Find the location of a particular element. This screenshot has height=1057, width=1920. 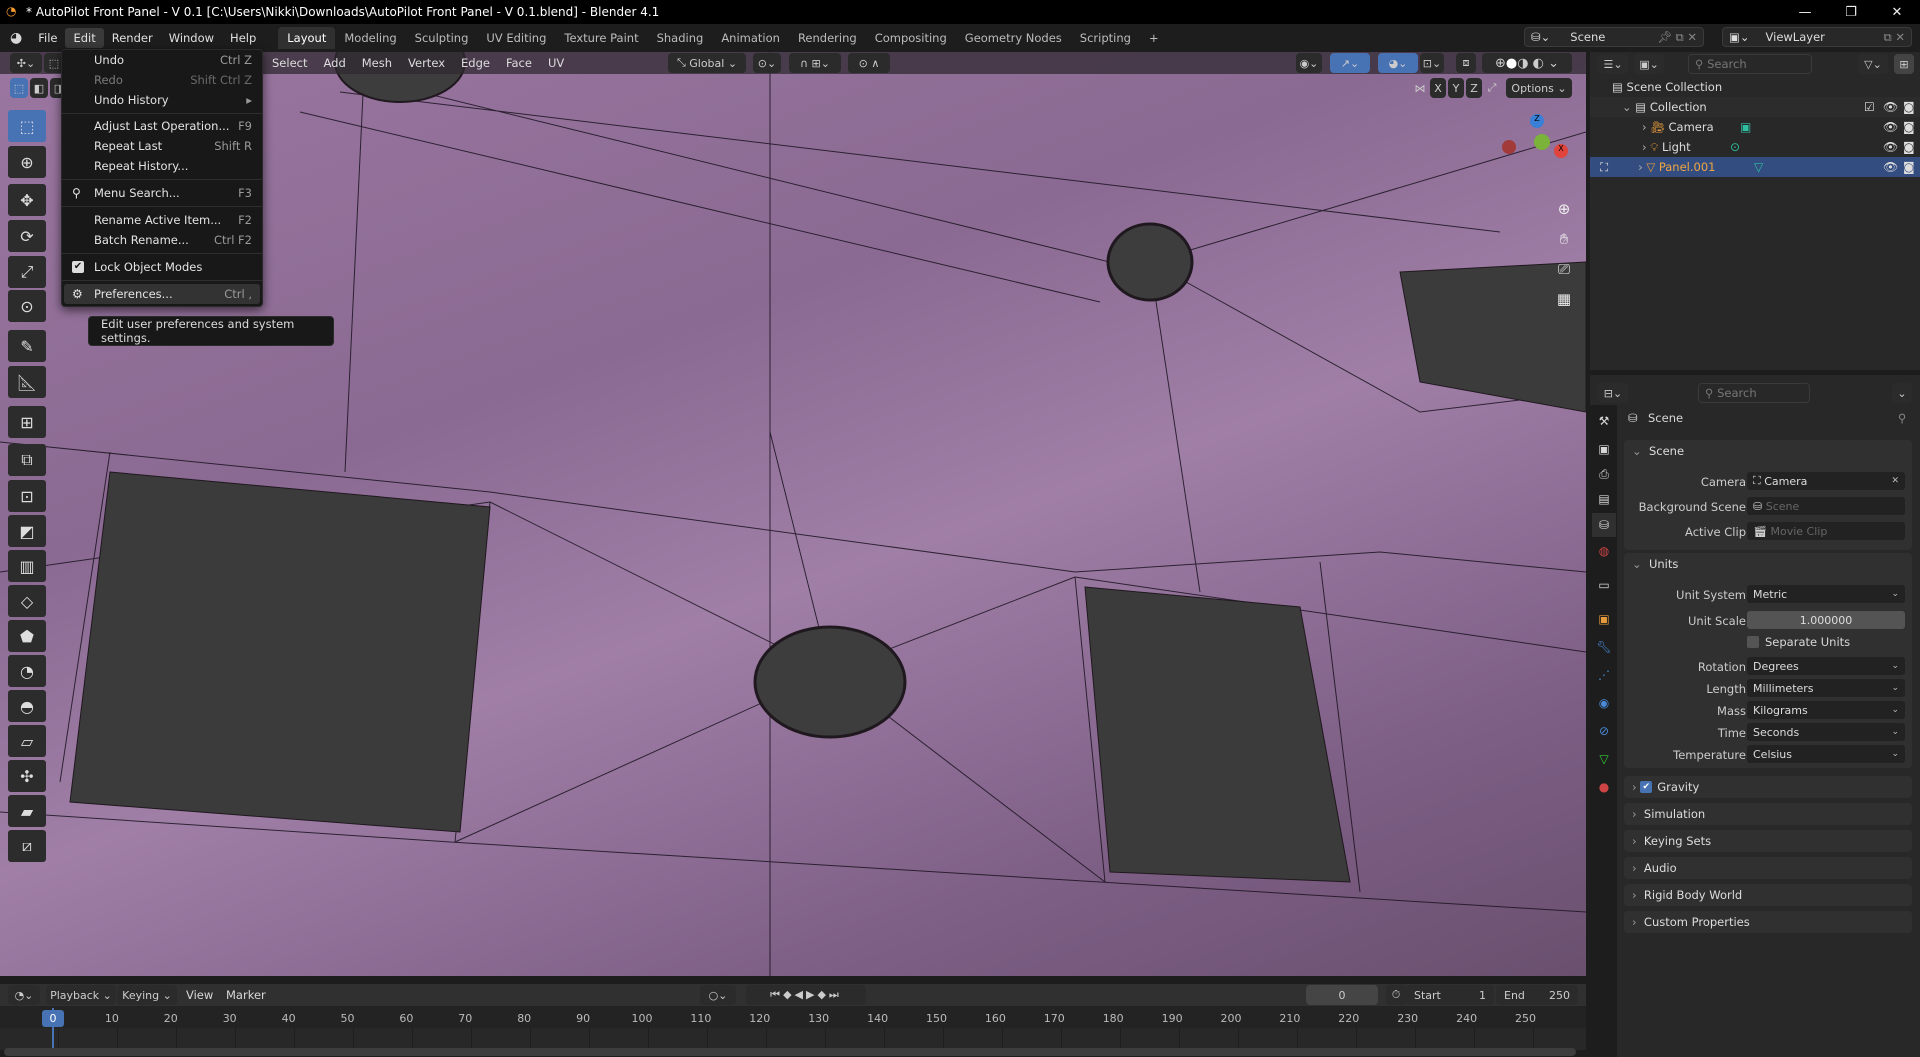

checkbox-unchecked-icon is located at coordinates (1753, 642).